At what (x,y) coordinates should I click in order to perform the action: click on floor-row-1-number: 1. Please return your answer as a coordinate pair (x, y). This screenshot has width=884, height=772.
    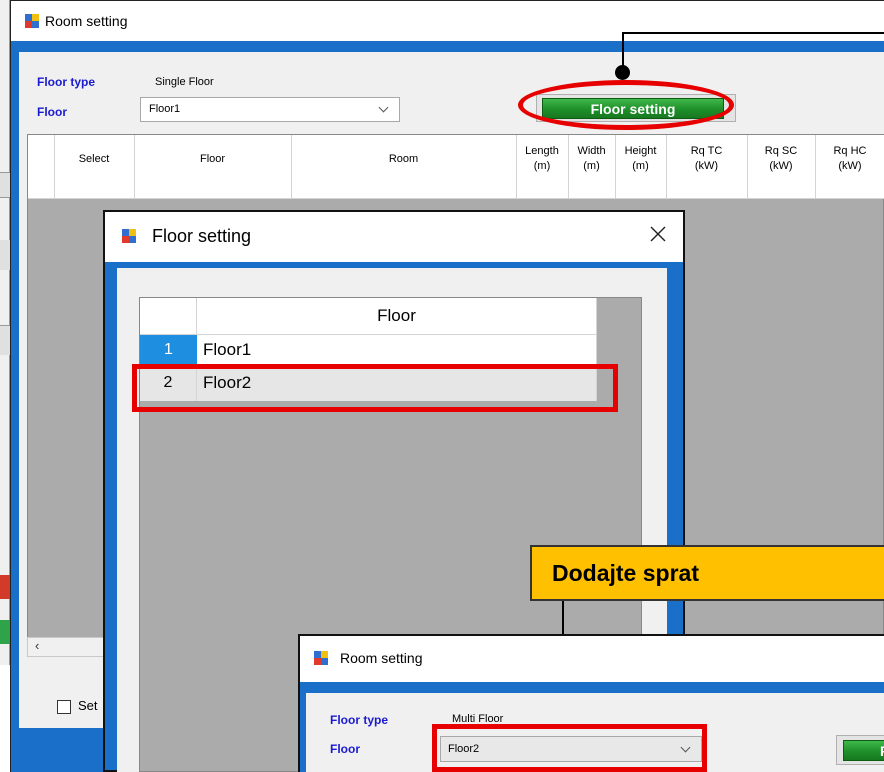
    Looking at the image, I should click on (168, 350).